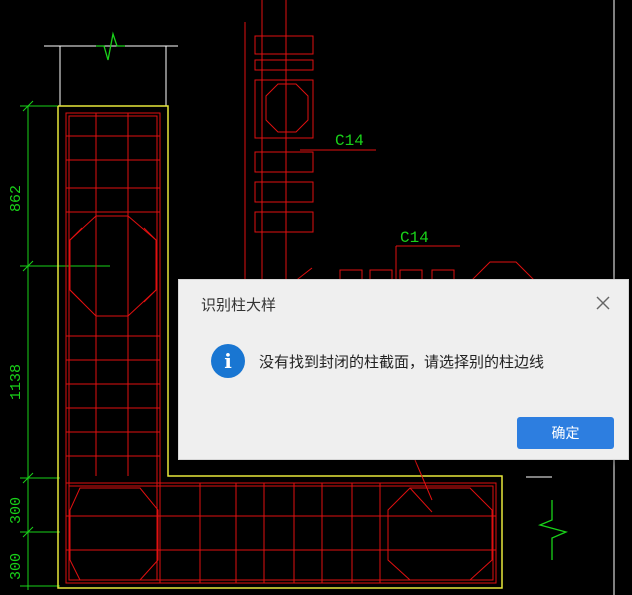  Describe the element at coordinates (110, 46) in the screenshot. I see `break-symbol-top` at that location.